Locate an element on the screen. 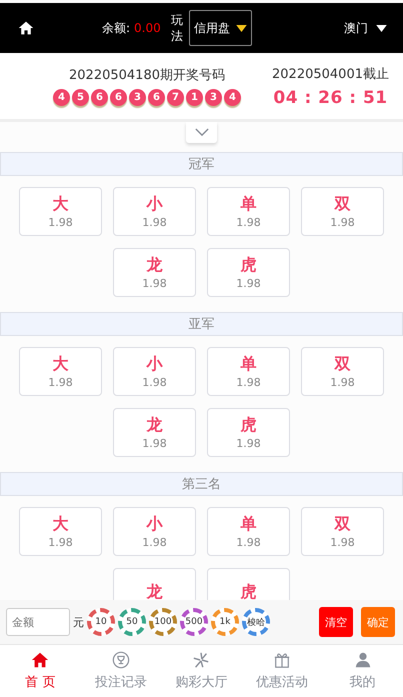 This screenshot has height=697, width=403. nav-tab: 优惠活动 is located at coordinates (282, 671).